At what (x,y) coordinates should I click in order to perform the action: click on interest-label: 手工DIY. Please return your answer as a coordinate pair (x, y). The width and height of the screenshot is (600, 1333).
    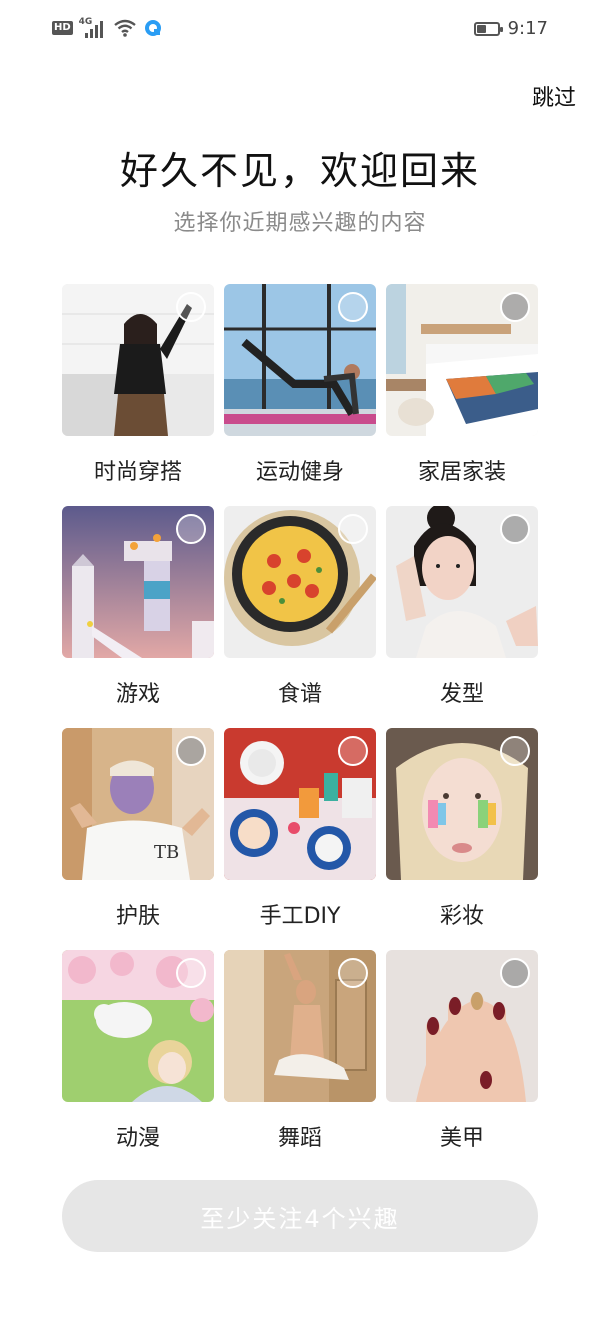
    Looking at the image, I should click on (300, 916).